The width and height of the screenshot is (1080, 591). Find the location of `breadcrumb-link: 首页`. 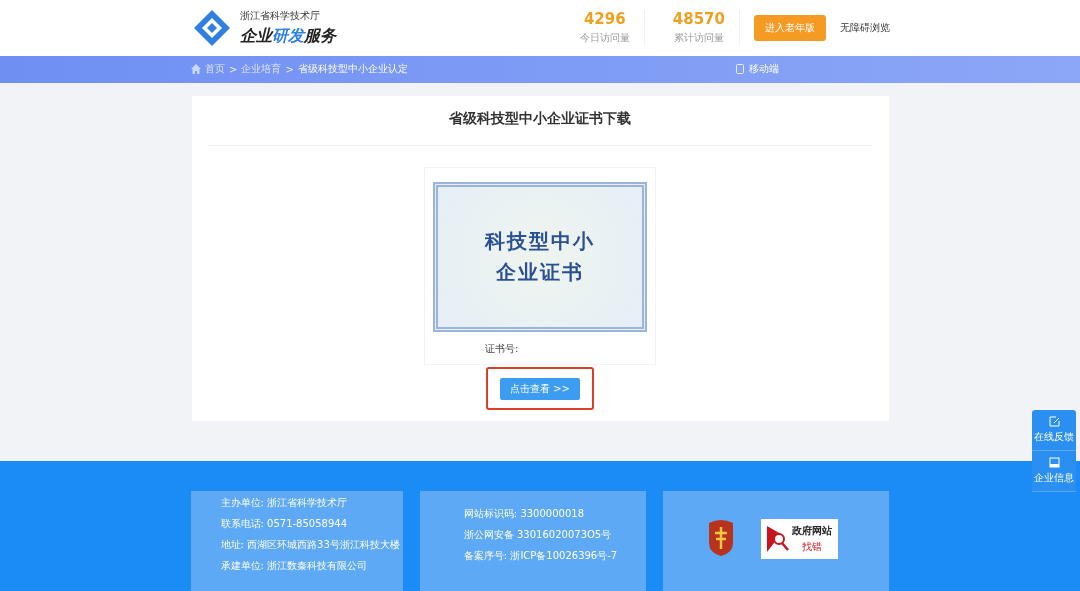

breadcrumb-link: 首页 is located at coordinates (215, 69).